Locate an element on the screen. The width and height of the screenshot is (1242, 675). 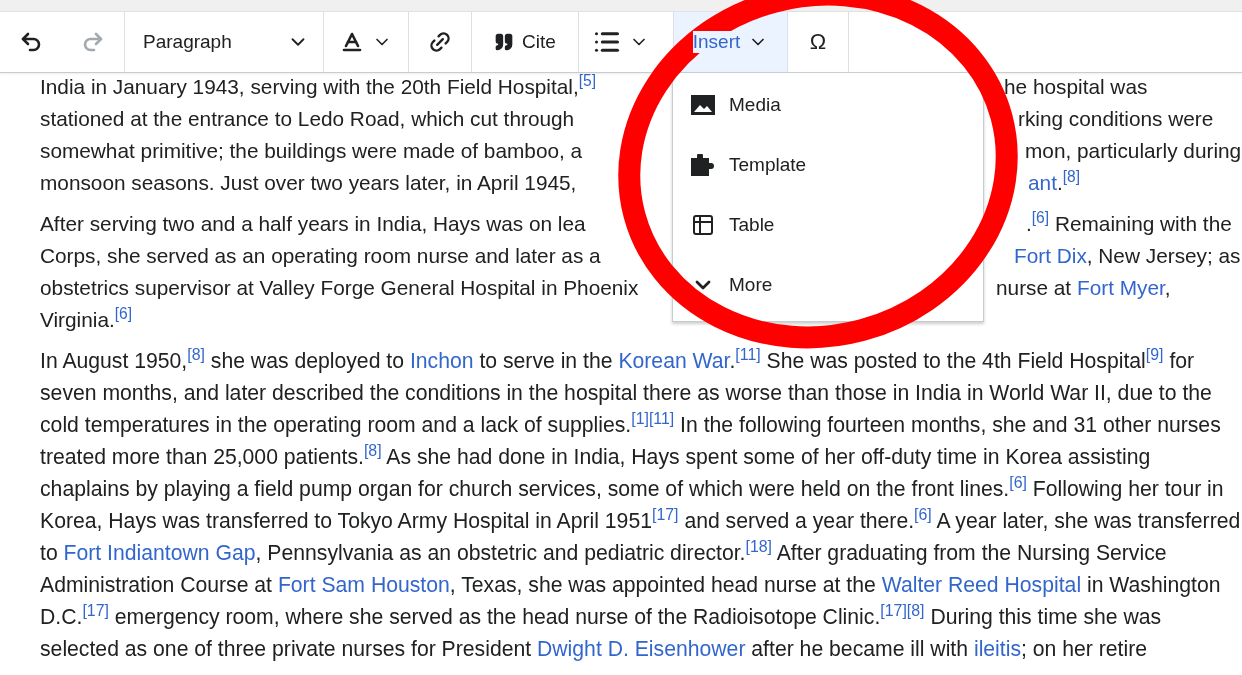
paragraph-text: ant.$^{[8]}$ is located at coordinates (1054, 182).